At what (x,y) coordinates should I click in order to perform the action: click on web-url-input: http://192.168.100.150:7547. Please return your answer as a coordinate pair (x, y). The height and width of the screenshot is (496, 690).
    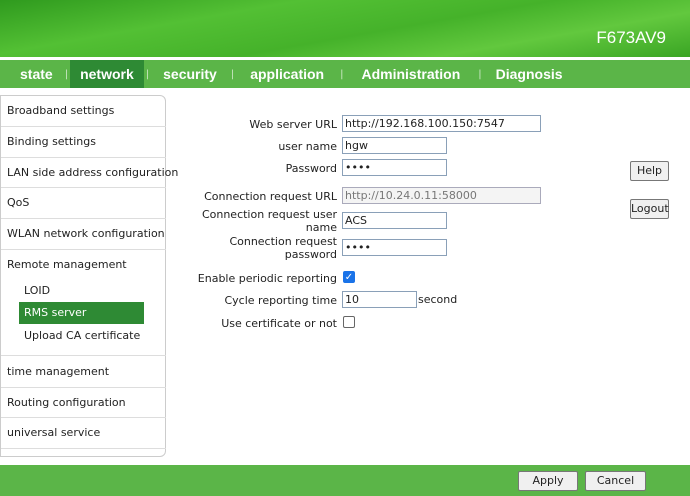
    Looking at the image, I should click on (441, 123).